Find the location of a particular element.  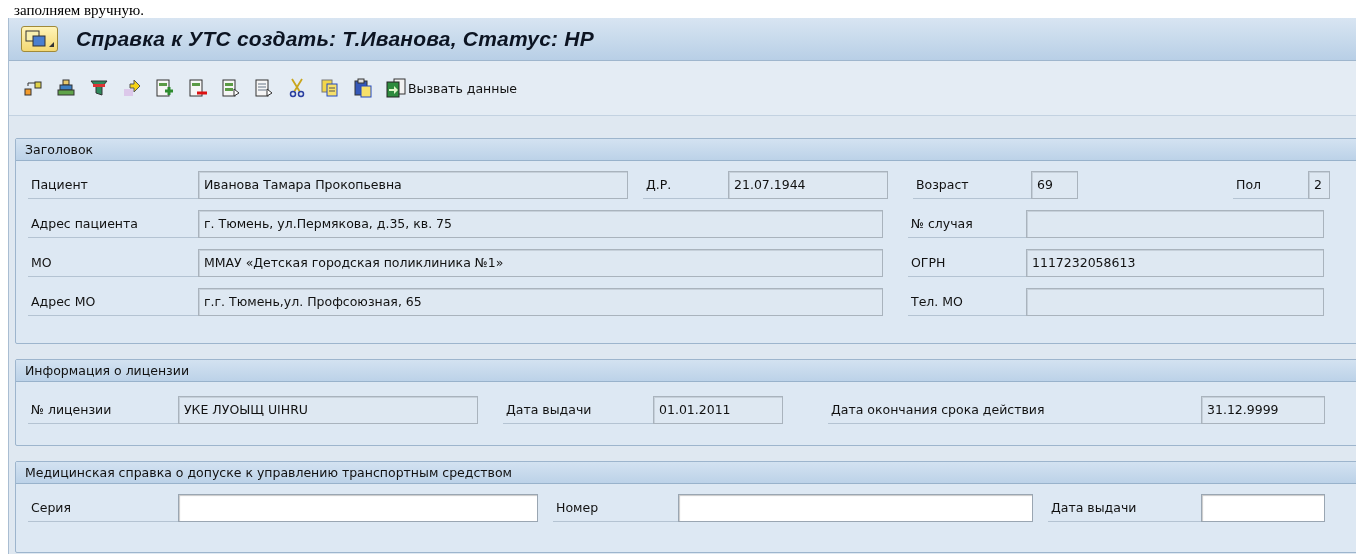

group-title: Медицинская справка о допуске к управлению транспортным средством is located at coordinates (686, 473).